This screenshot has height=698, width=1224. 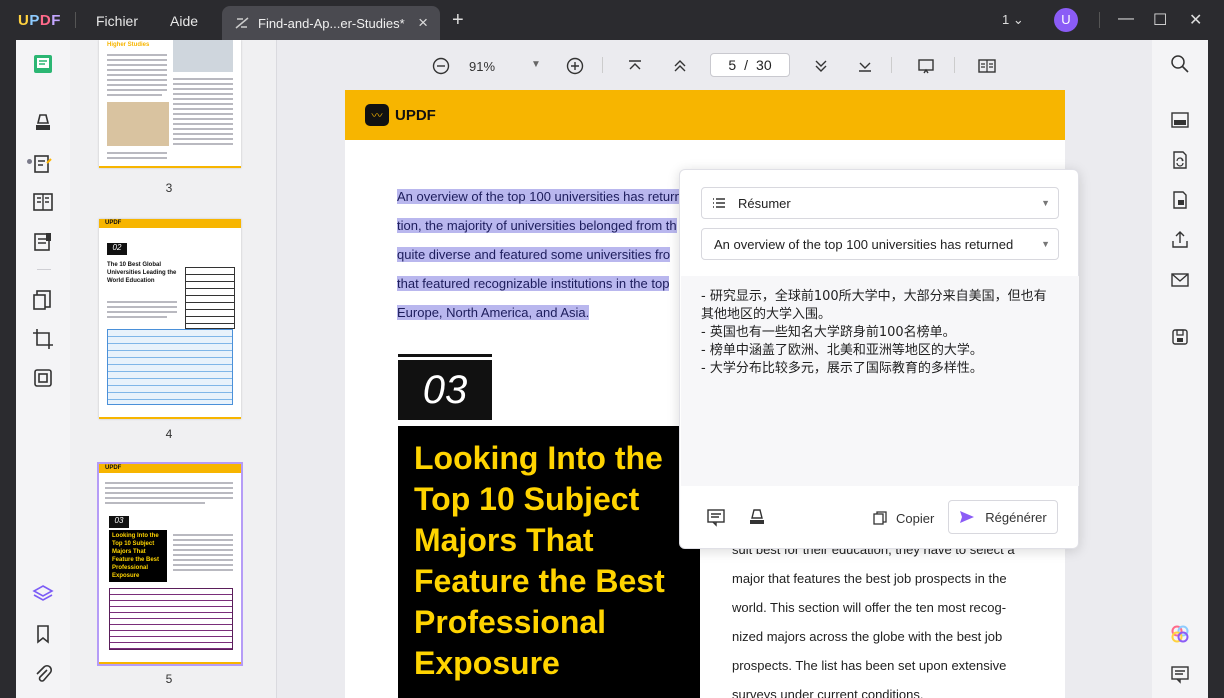 What do you see at coordinates (842, 368) in the screenshot?
I see `result-line: - 大学分布比较多元，展示了国际教育的多样性。` at bounding box center [842, 368].